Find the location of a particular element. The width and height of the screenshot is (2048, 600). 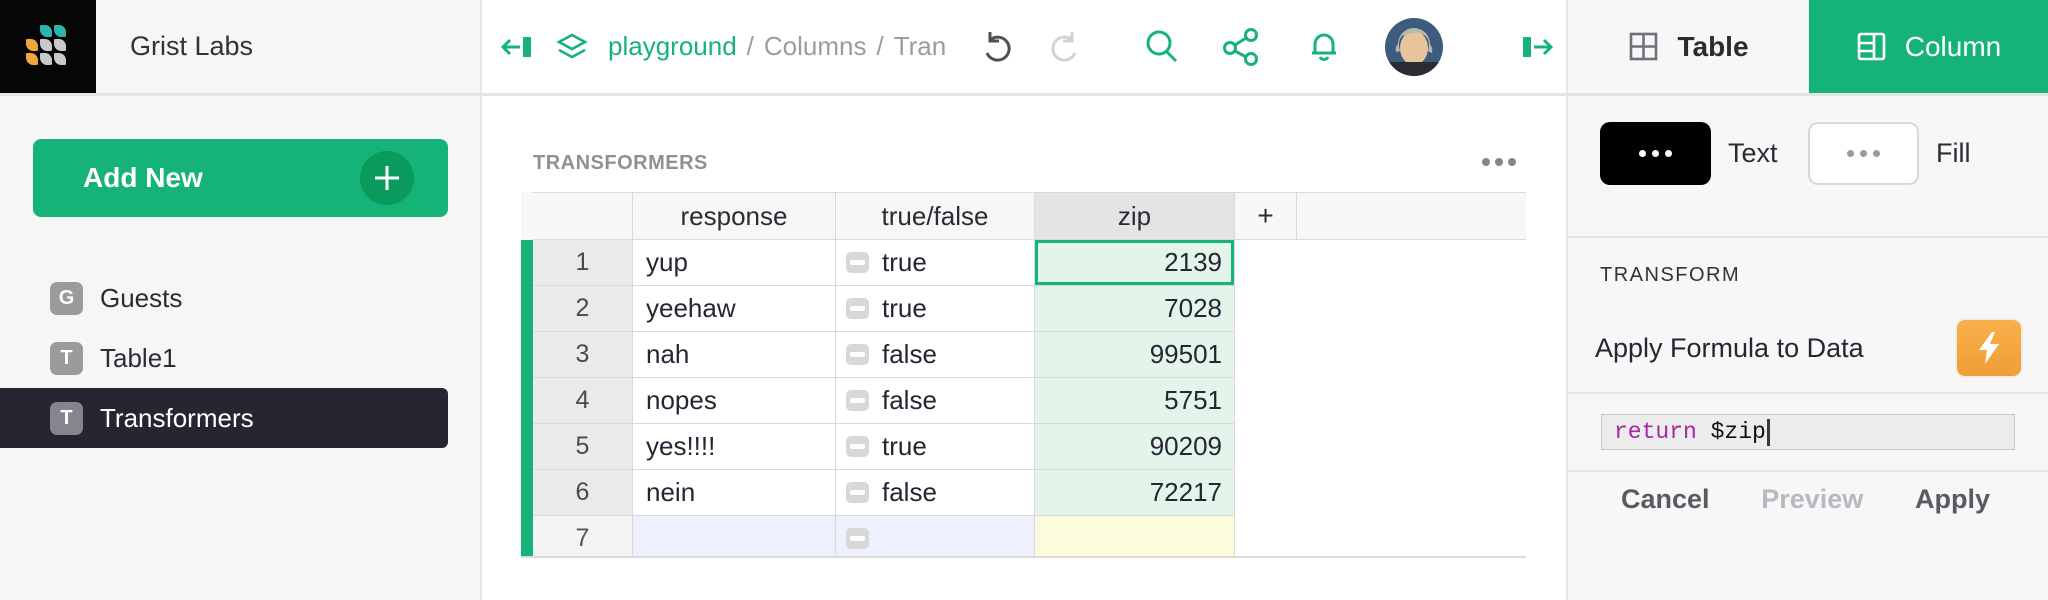

row-number: 3 is located at coordinates (583, 355).